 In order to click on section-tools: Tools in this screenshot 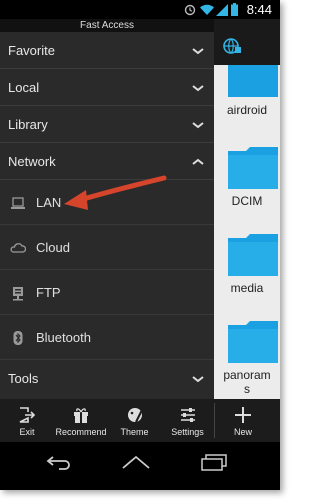, I will do `click(107, 378)`.